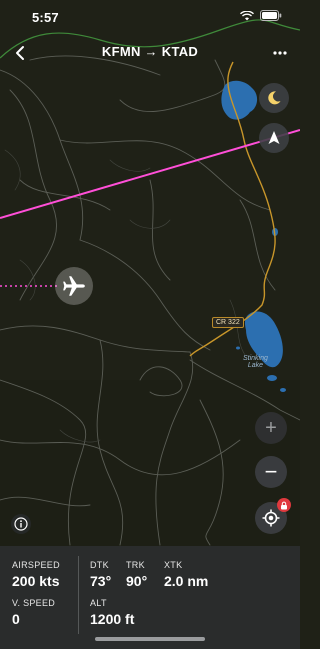 The image size is (320, 649). I want to click on vspeed-cell: V. SPEED 0, so click(33, 612).